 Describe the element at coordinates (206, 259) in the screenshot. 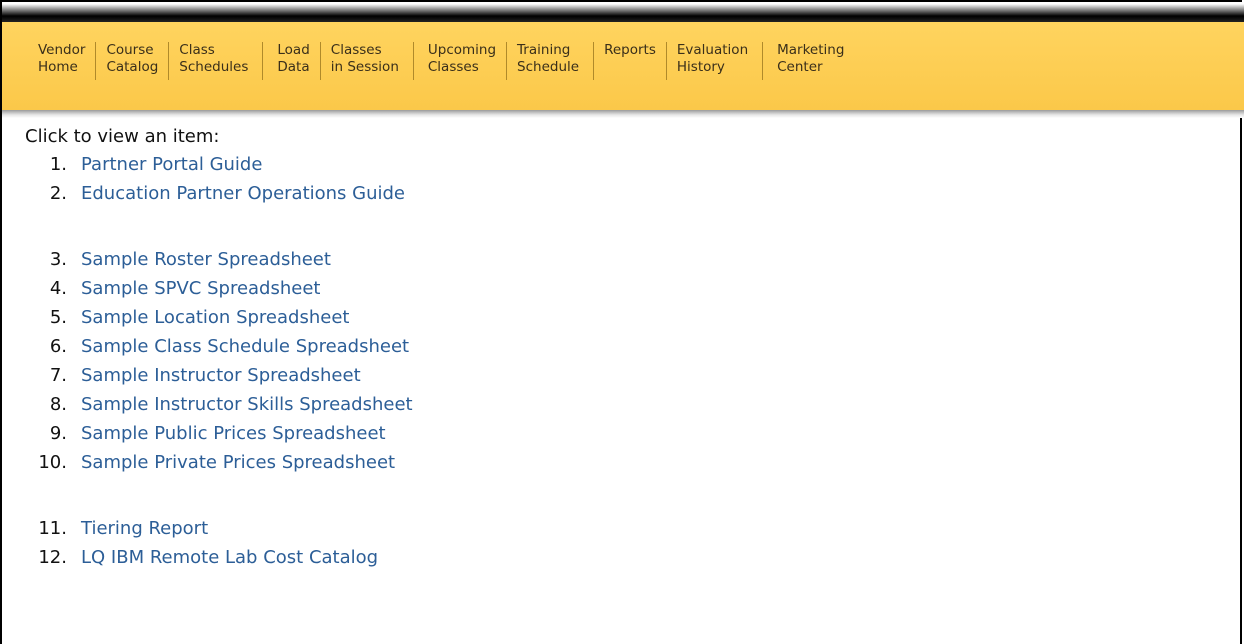

I see `item-link-sample-roster-spreadsheet: Sample Roster Spreadsheet` at that location.